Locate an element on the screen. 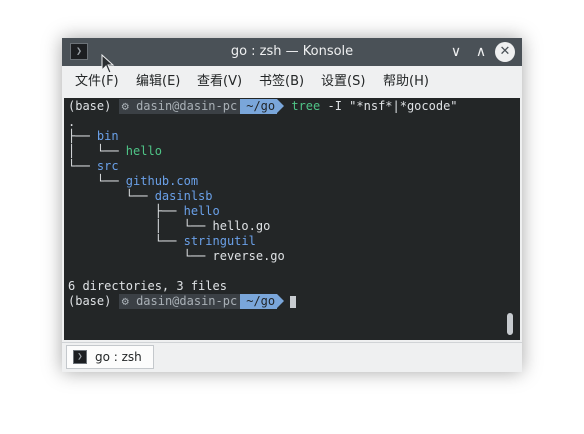  maximize-icon: ∧ is located at coordinates (481, 52).